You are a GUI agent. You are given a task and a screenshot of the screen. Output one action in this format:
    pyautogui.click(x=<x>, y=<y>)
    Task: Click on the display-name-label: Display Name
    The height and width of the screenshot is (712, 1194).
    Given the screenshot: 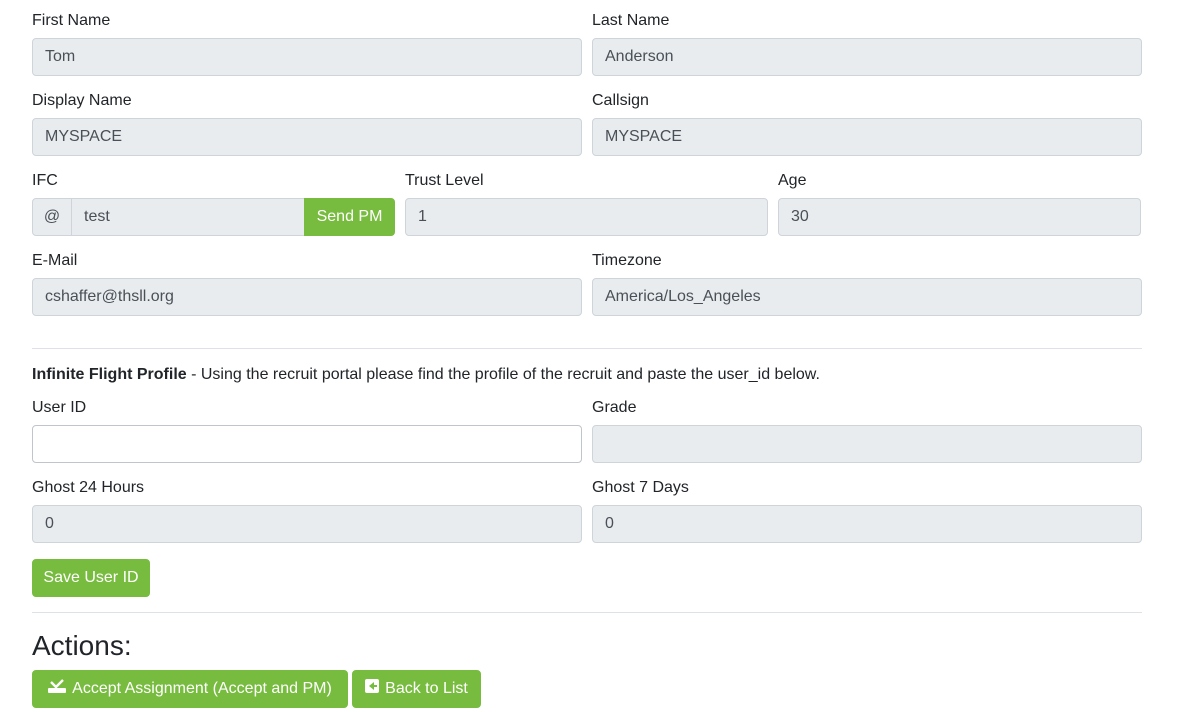 What is the action you would take?
    pyautogui.click(x=82, y=100)
    